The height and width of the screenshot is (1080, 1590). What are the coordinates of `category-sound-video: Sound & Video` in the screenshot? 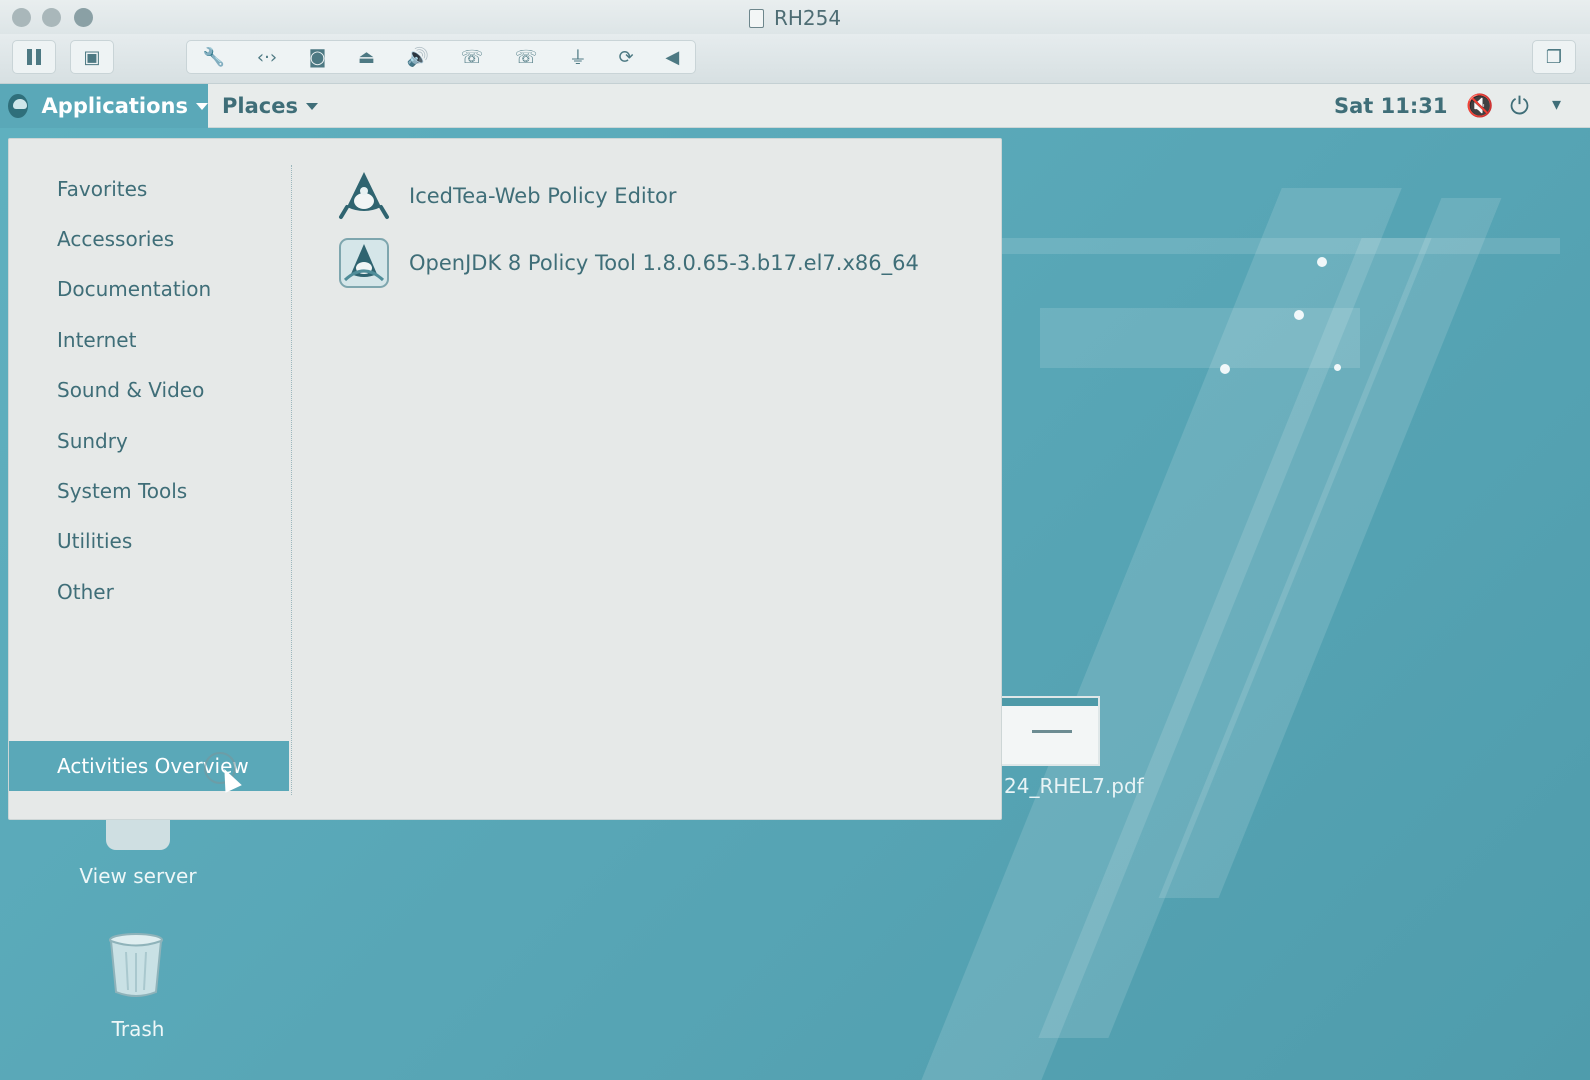 It's located at (130, 390).